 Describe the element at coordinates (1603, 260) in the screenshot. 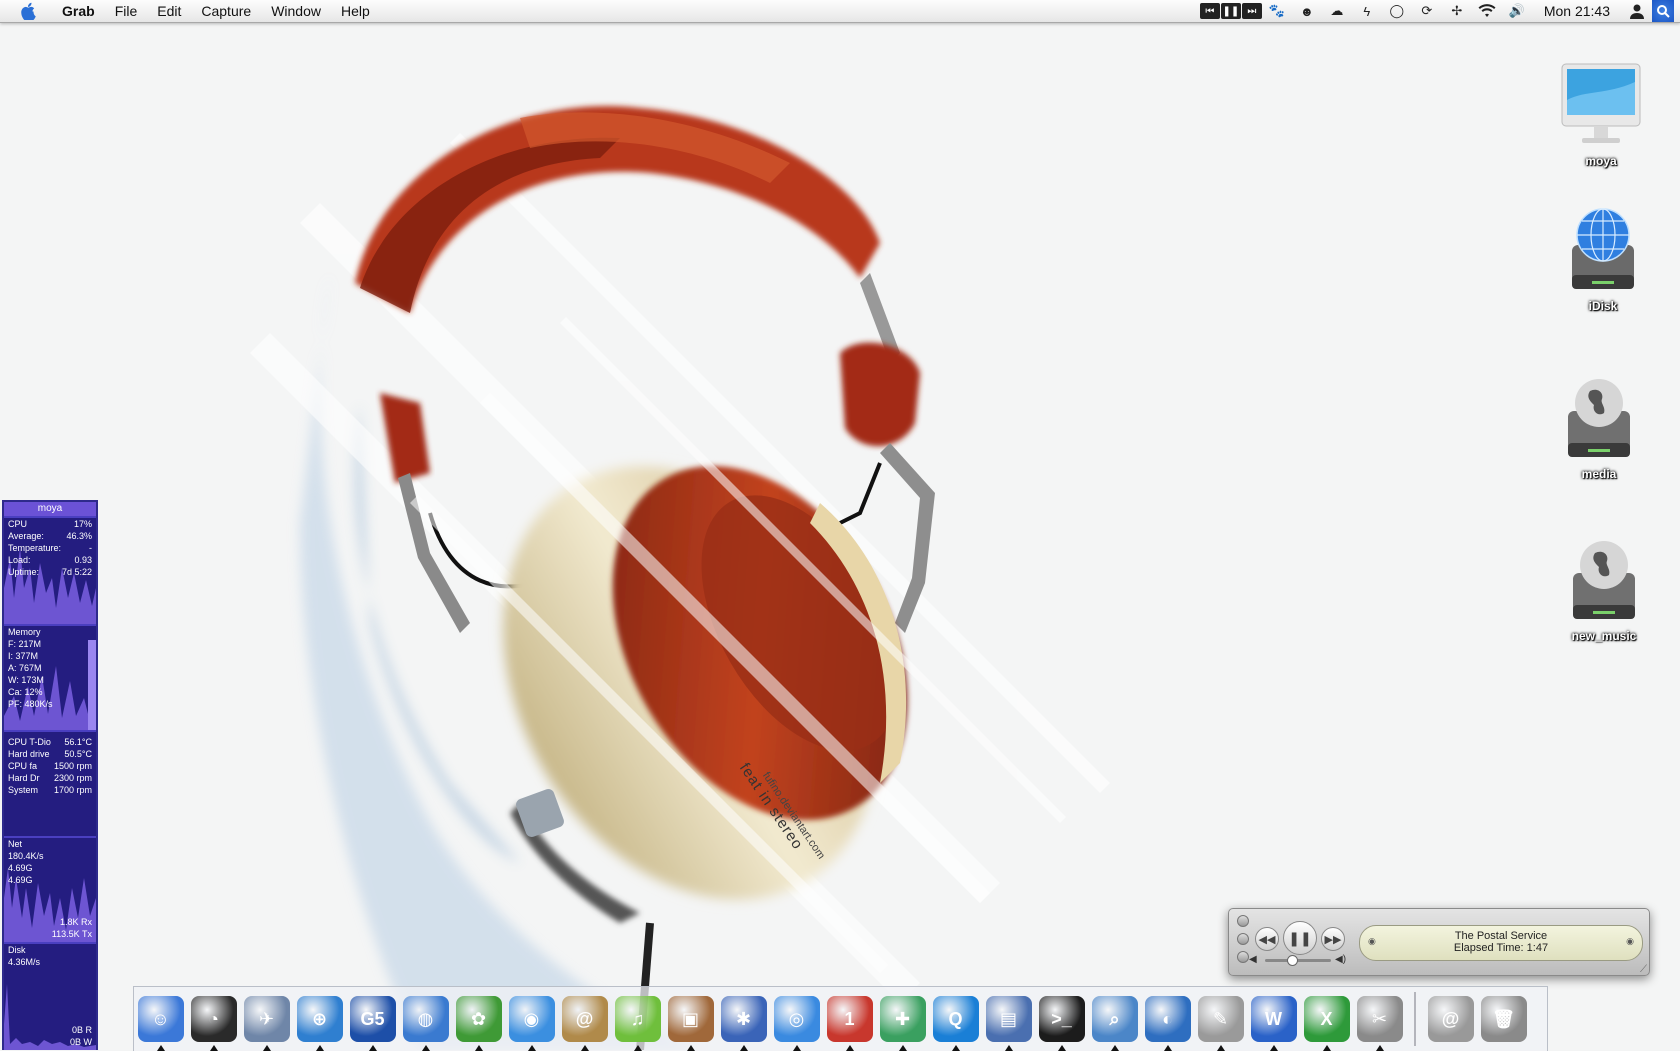

I see `desktop-icon-idisk: iDisk` at that location.